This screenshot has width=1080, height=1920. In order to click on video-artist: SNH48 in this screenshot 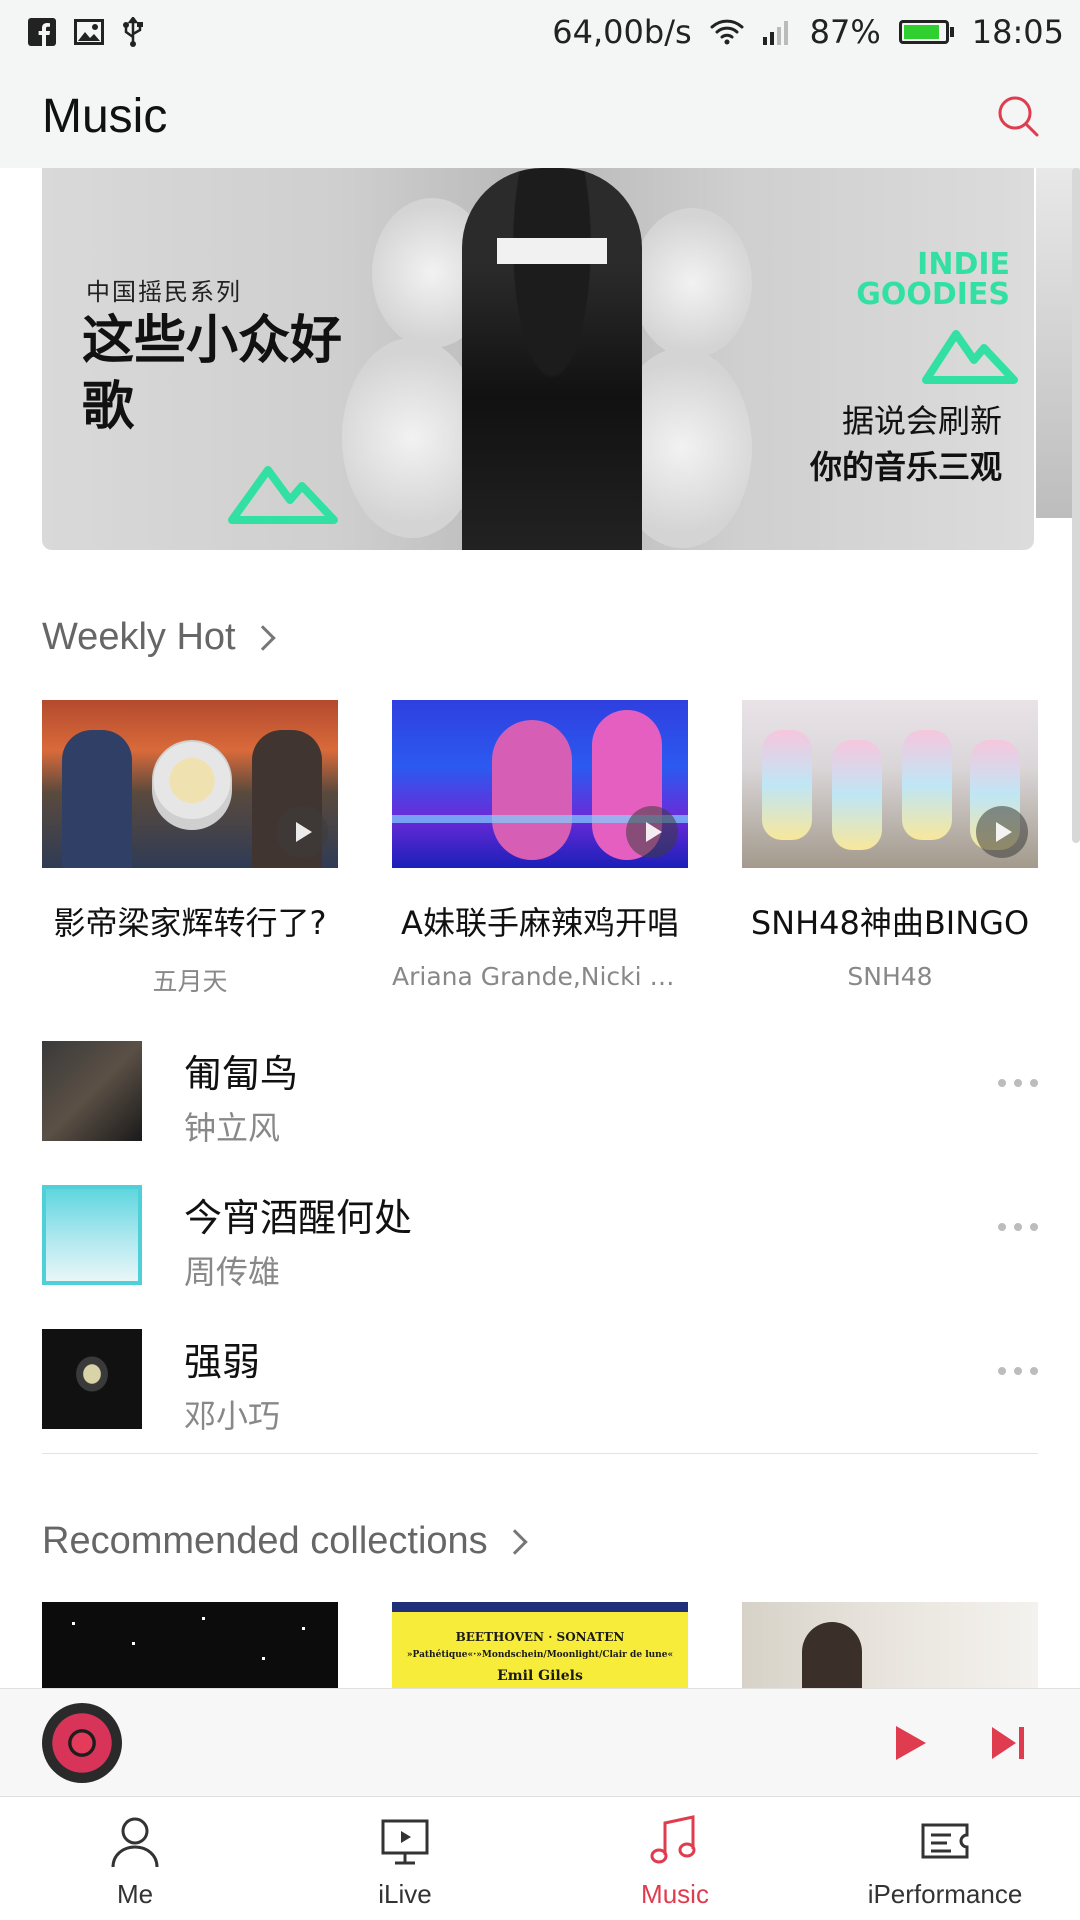, I will do `click(890, 976)`.